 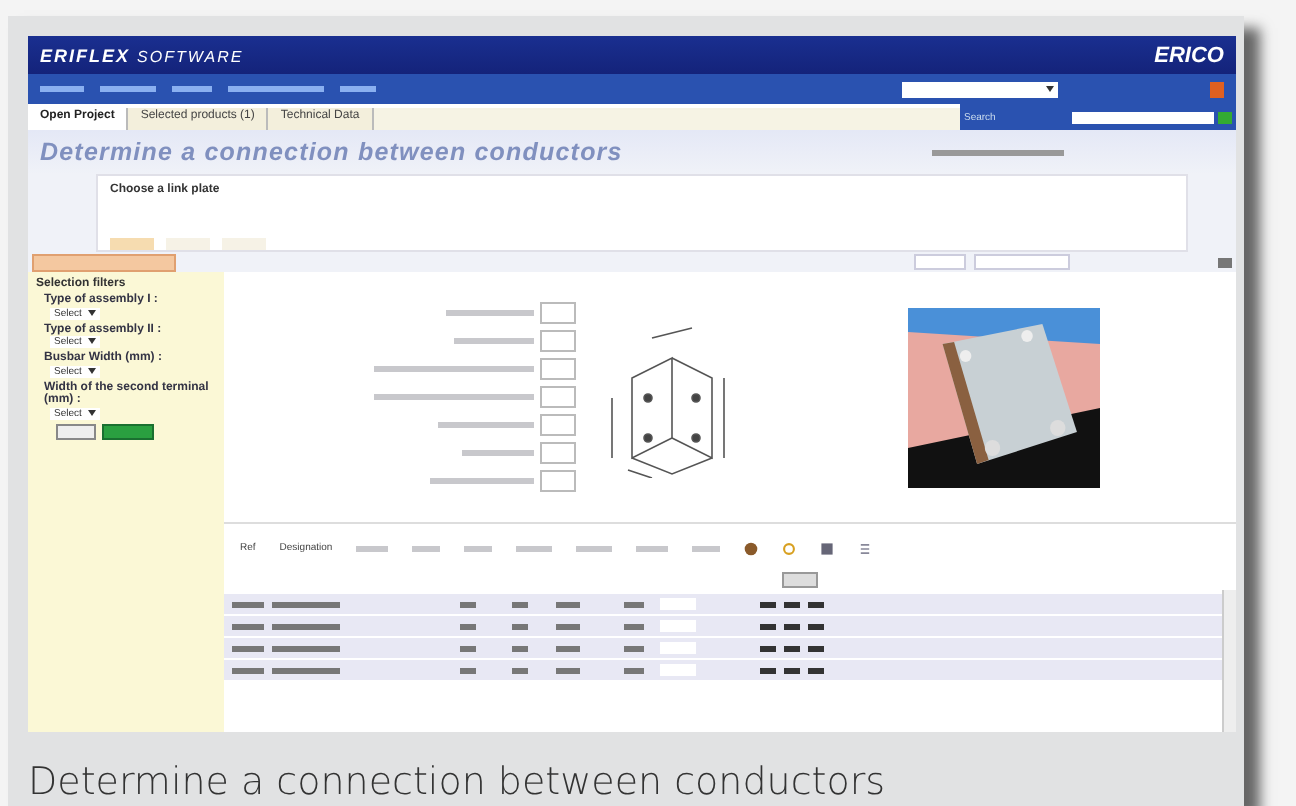 I want to click on close-icon, so click(x=1217, y=89).